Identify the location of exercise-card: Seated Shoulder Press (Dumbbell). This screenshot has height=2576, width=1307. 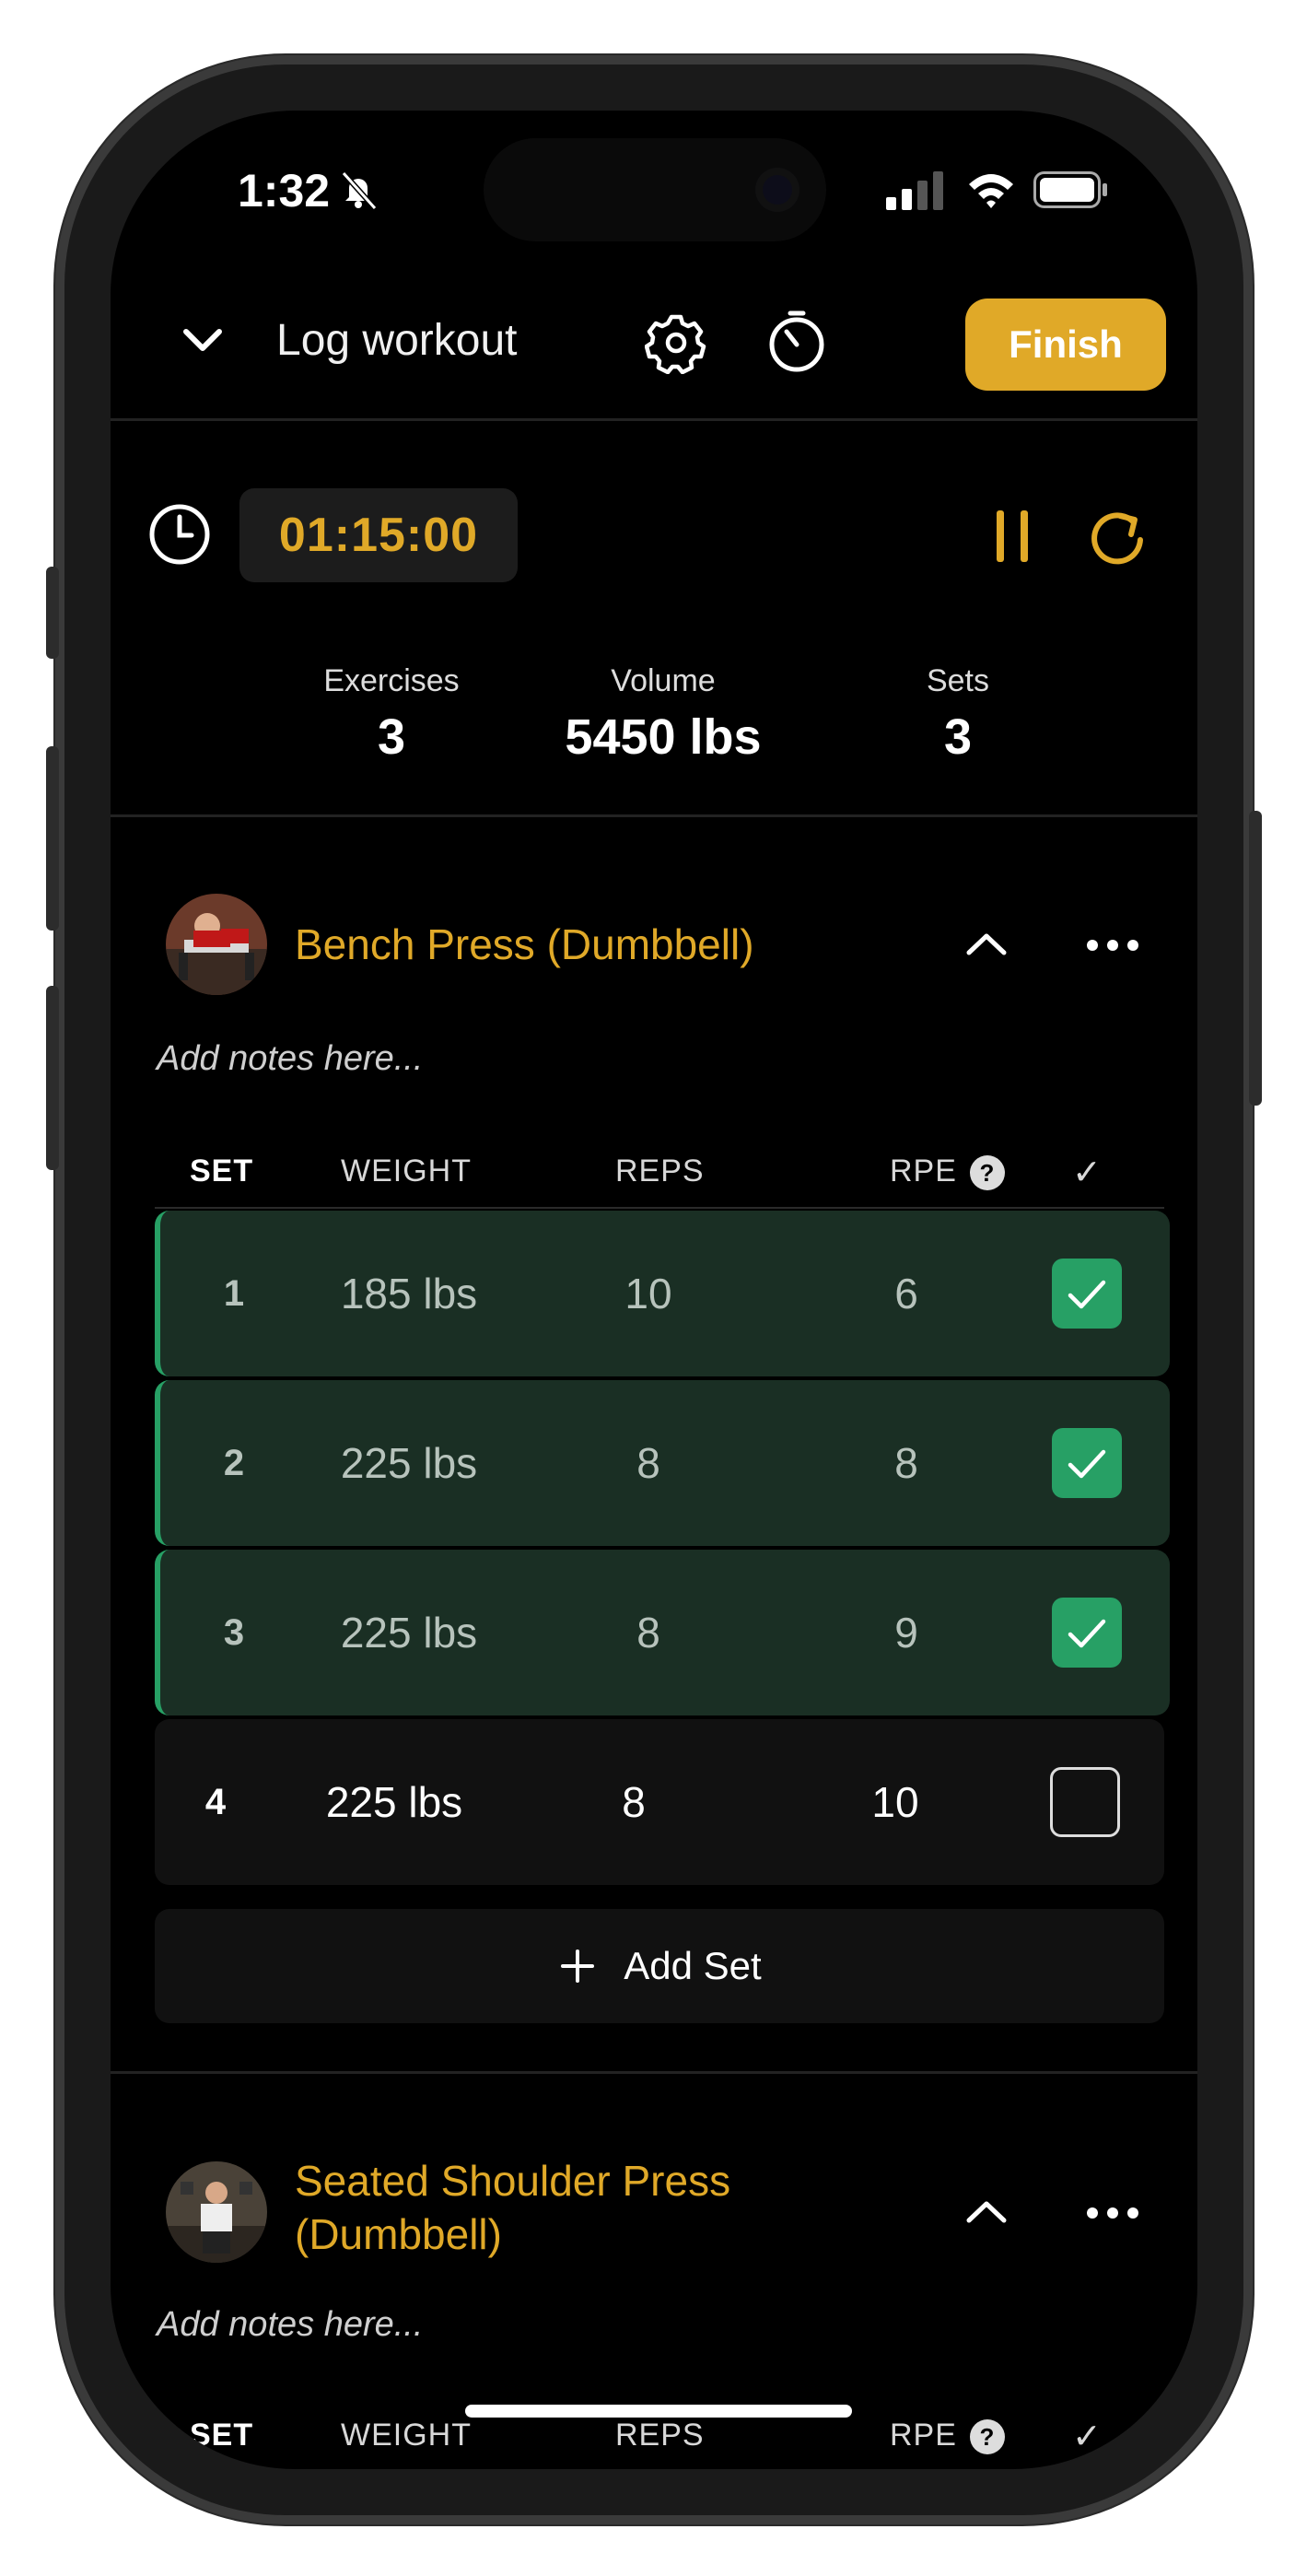
(654, 2206).